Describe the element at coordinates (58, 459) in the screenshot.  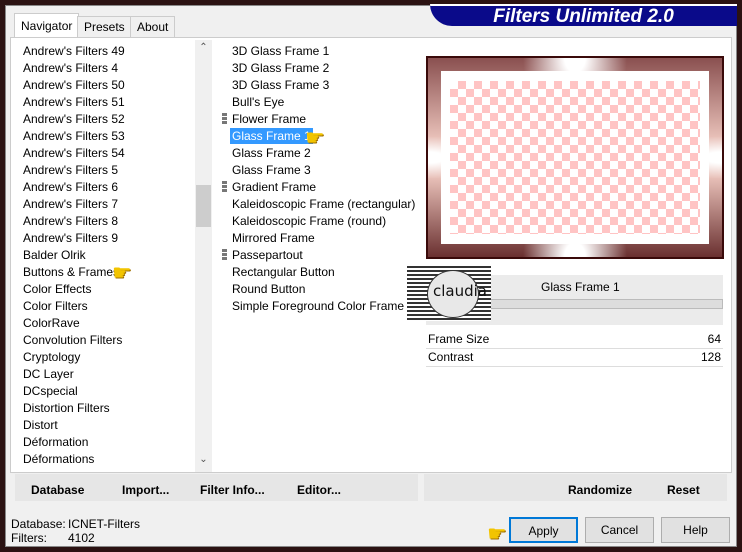
I see `category-item: Déformations` at that location.